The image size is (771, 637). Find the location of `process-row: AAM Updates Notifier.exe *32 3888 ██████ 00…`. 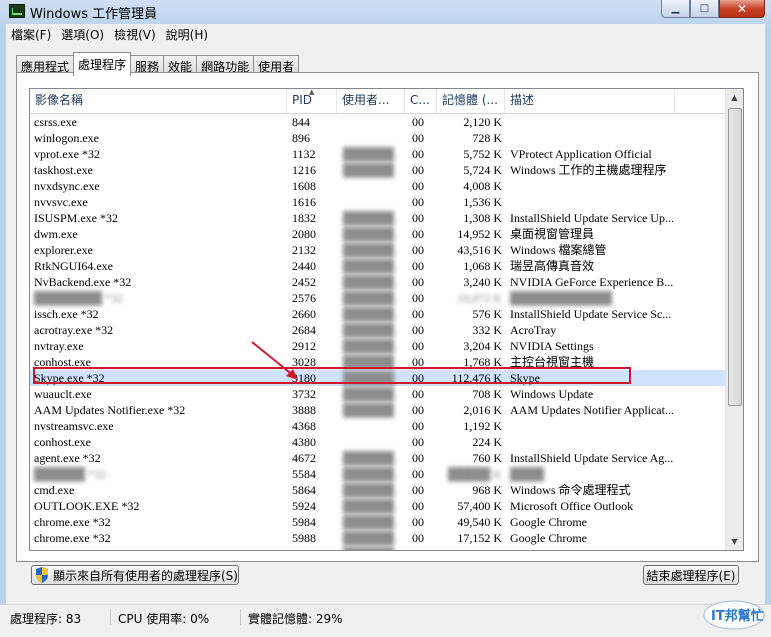

process-row: AAM Updates Notifier.exe *32 3888 ██████ 00… is located at coordinates (378, 410).